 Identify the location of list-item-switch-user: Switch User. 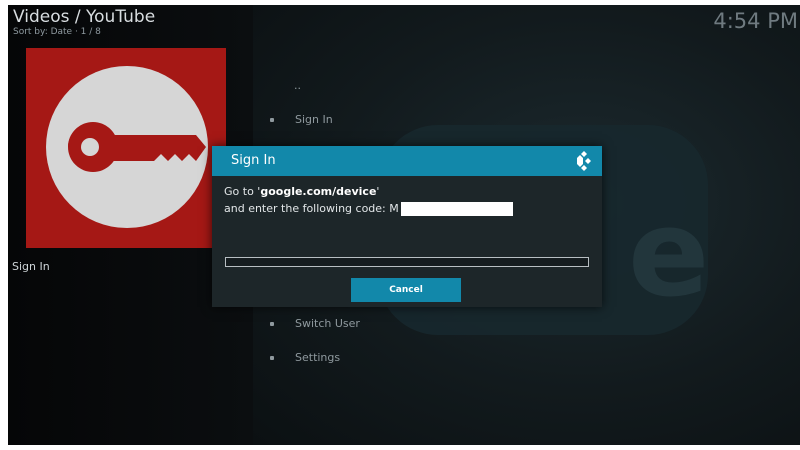
(315, 323).